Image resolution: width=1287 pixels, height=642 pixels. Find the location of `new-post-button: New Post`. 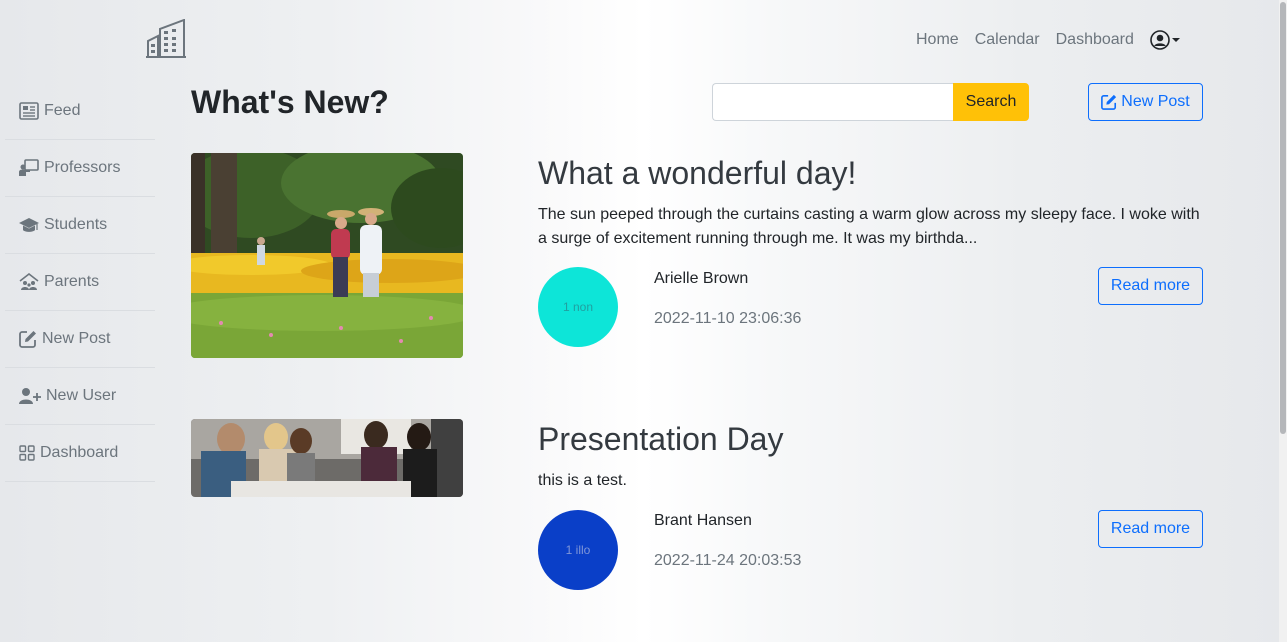

new-post-button: New Post is located at coordinates (1145, 102).